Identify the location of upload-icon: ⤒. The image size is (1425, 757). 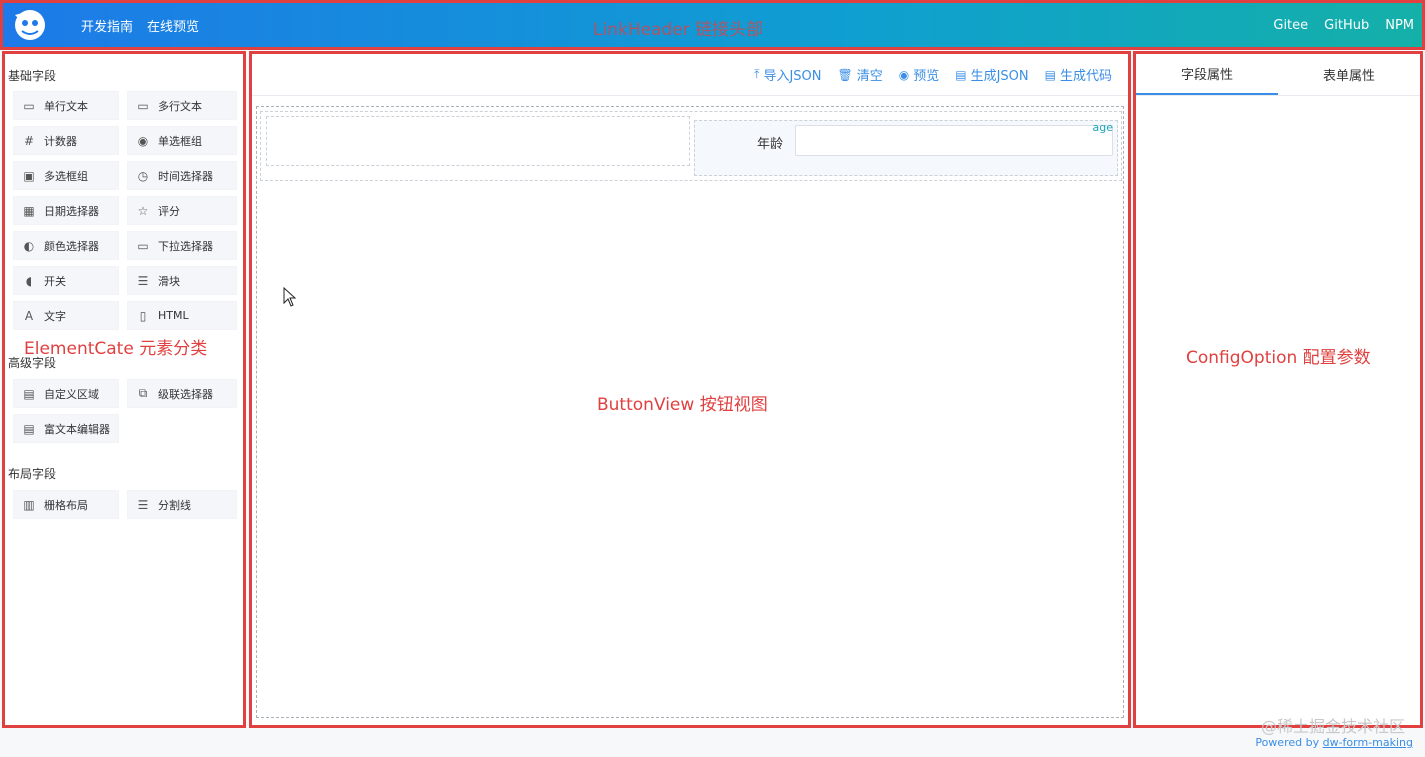
(757, 74).